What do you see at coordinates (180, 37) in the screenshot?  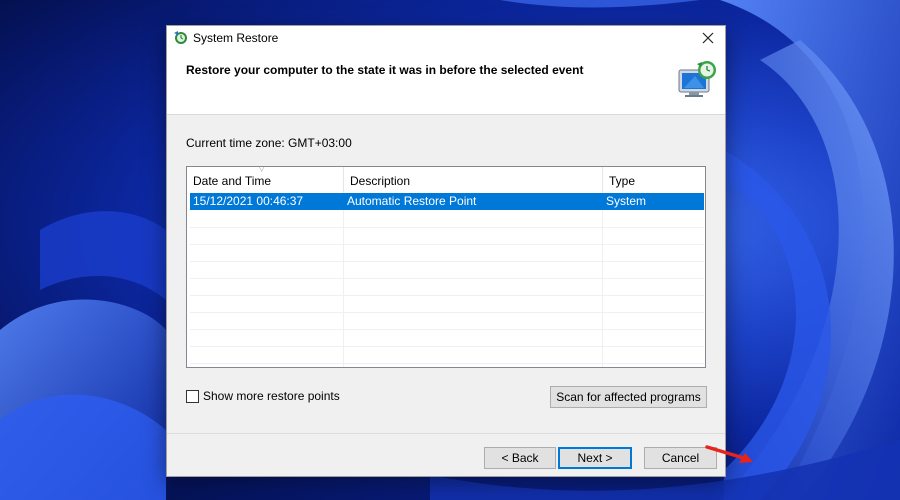 I see `system-restore-icon` at bounding box center [180, 37].